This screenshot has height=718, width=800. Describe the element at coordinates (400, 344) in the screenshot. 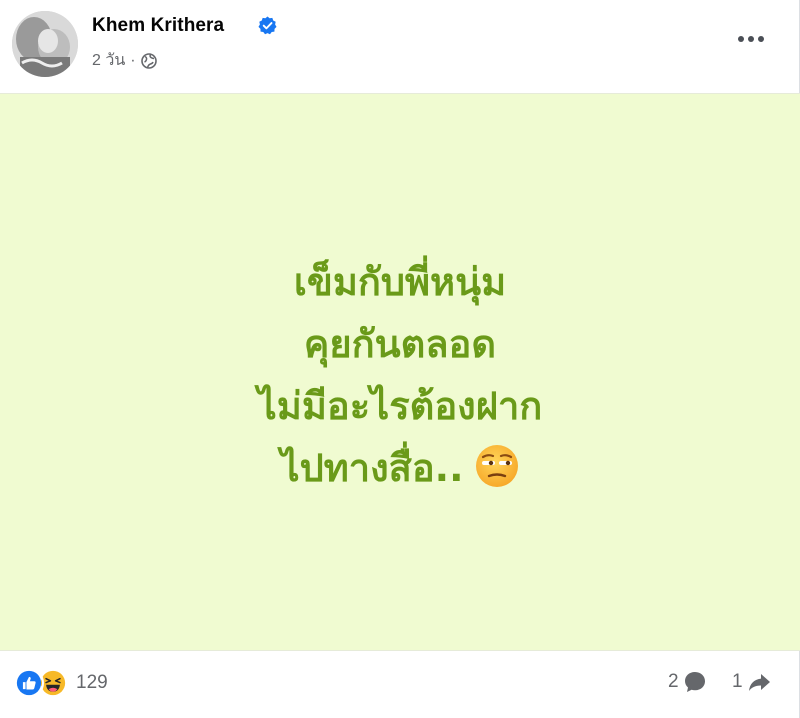

I see `post-text-line-2: คุยกันตลอด` at that location.